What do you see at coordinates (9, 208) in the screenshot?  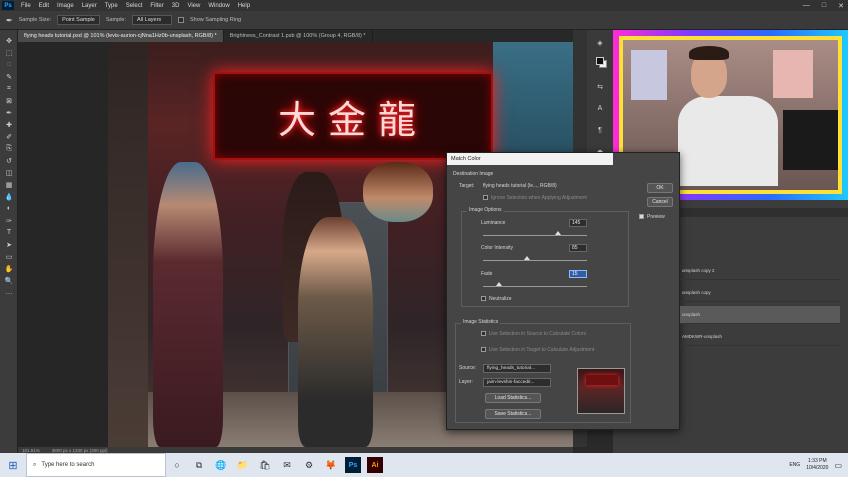 I see `dodge-icon: ◐` at bounding box center [9, 208].